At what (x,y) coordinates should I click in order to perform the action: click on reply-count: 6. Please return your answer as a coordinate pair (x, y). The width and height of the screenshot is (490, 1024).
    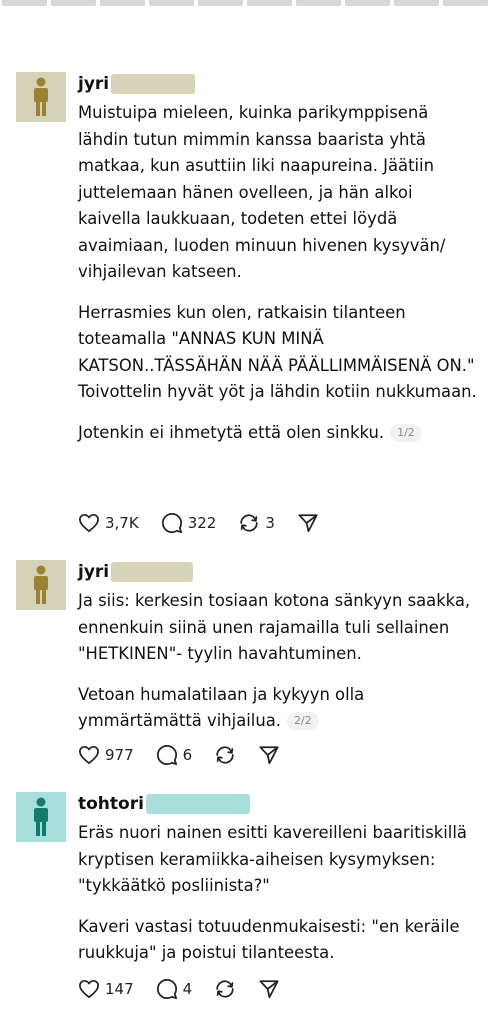
    Looking at the image, I should click on (187, 755).